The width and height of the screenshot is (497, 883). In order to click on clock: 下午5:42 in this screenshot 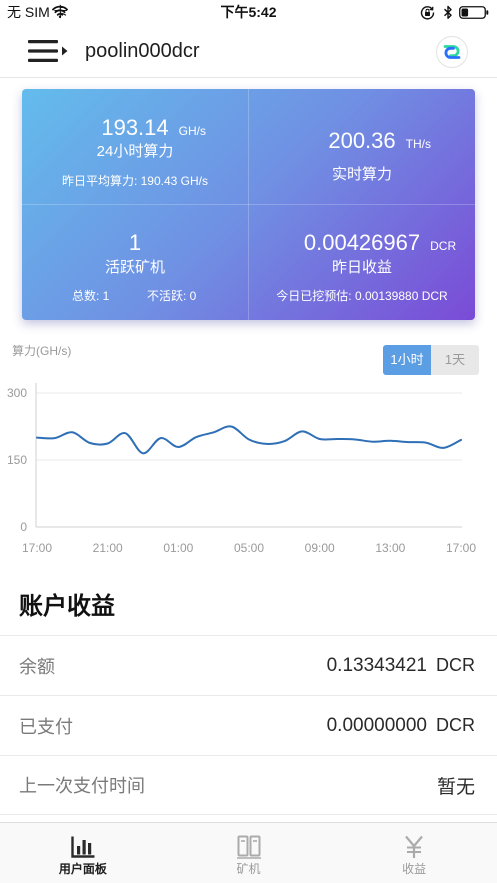, I will do `click(248, 12)`.